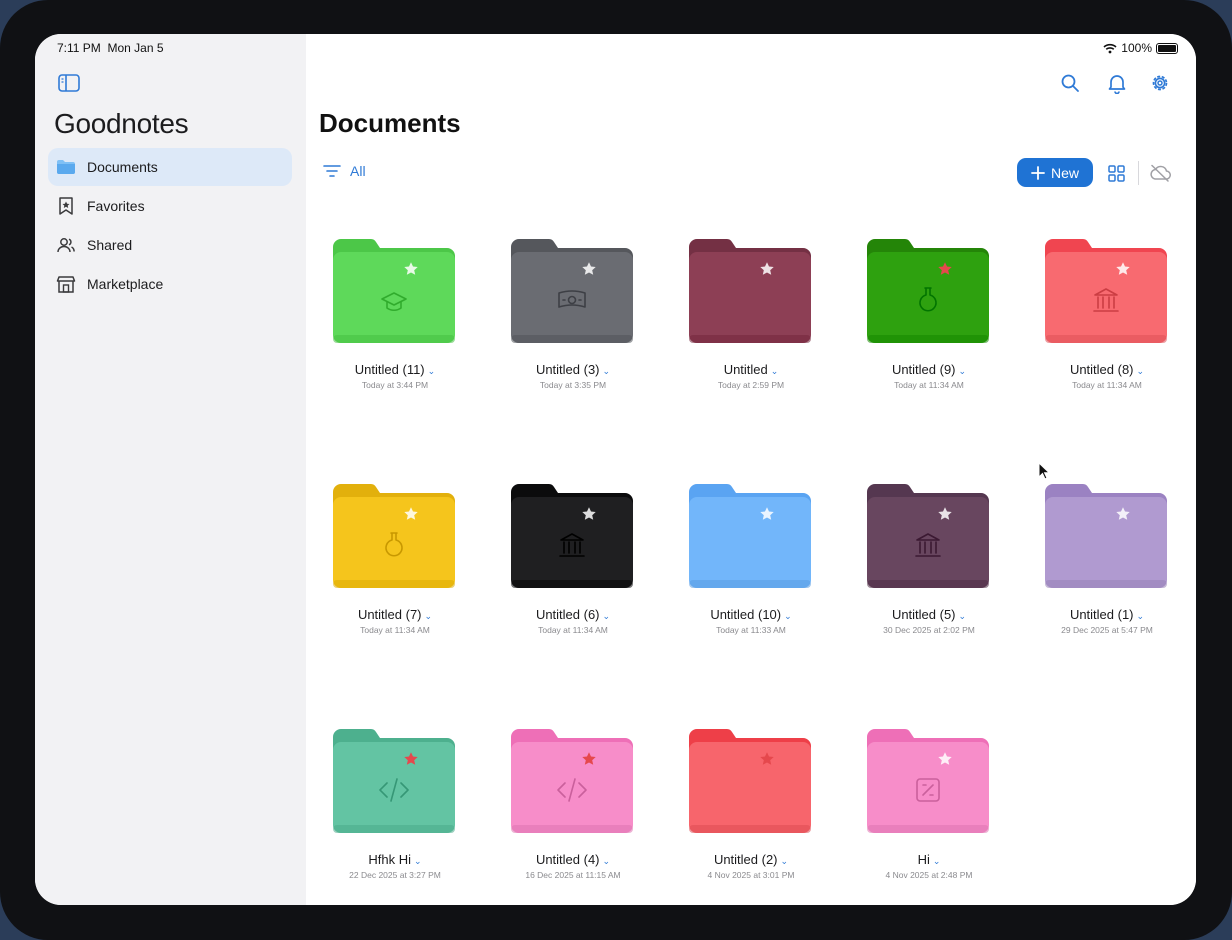 The width and height of the screenshot is (1232, 940). What do you see at coordinates (1107, 614) in the screenshot?
I see `folder-name: Untitled (1) ⌄` at bounding box center [1107, 614].